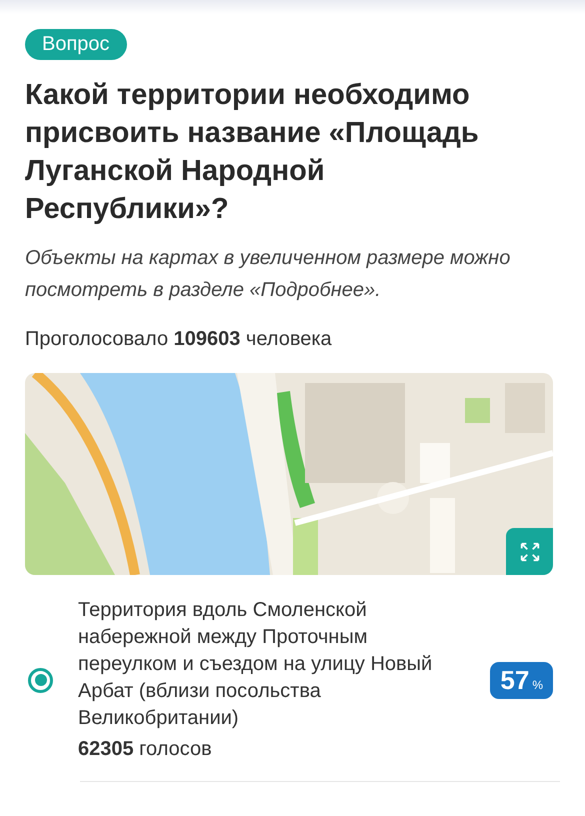  Describe the element at coordinates (256, 664) in the screenshot. I see `option-label: Территория вдоль Смоленской набережной между Проточным переулком и съездом на улицу Новый Арбат (вблизи посольства Великобритании)` at that location.